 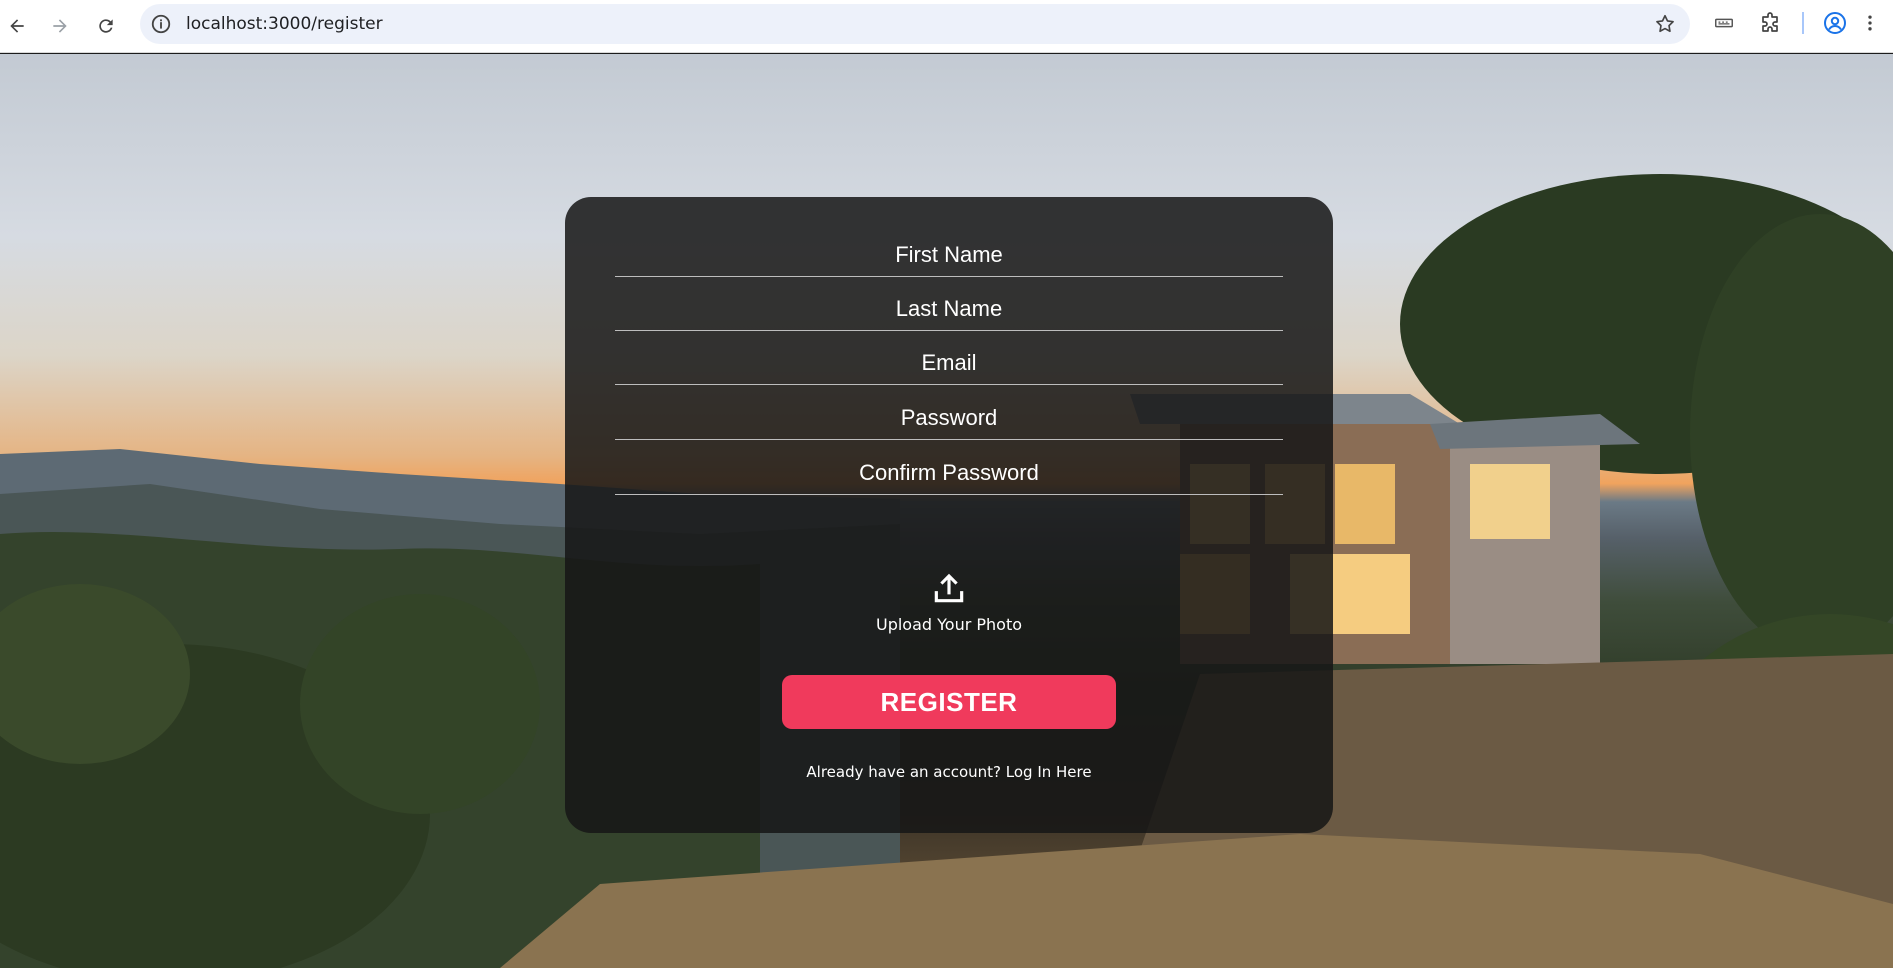 I want to click on arrow-left-icon, so click(x=17, y=26).